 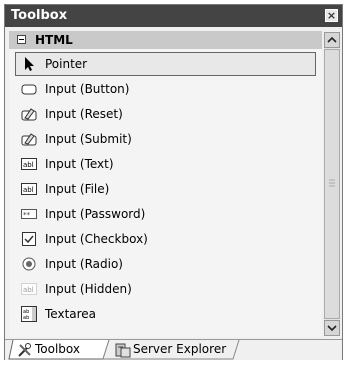 What do you see at coordinates (21, 39) in the screenshot?
I see `collapse-icon` at bounding box center [21, 39].